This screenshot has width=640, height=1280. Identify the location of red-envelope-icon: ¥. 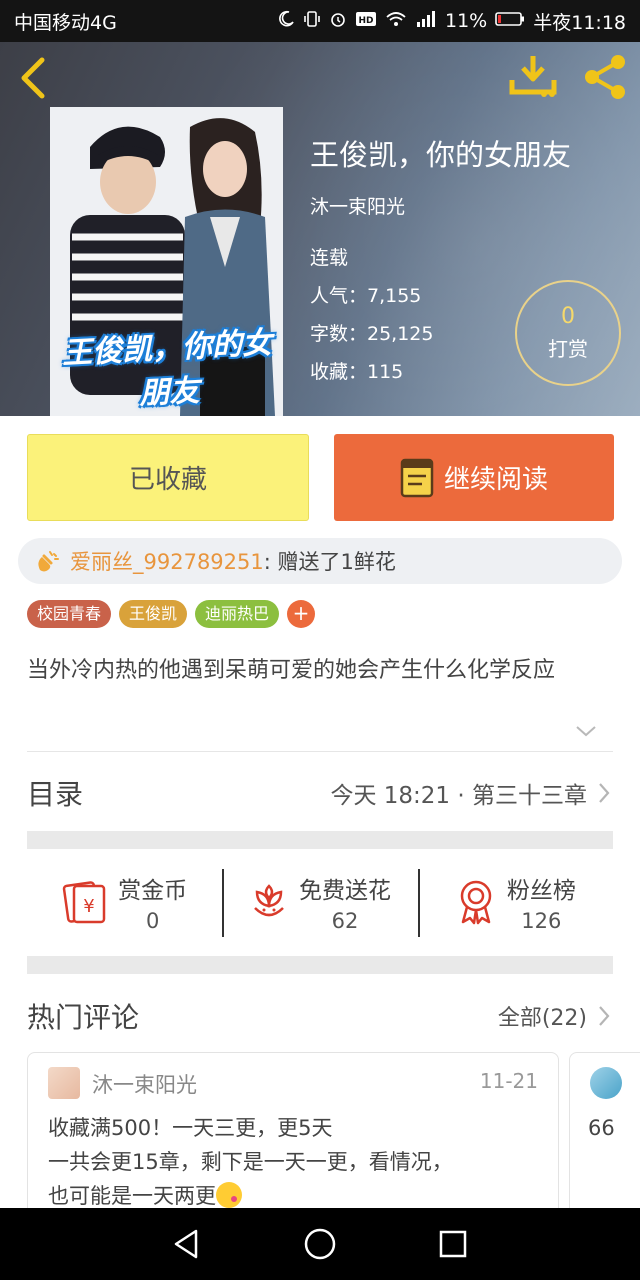
(84, 902).